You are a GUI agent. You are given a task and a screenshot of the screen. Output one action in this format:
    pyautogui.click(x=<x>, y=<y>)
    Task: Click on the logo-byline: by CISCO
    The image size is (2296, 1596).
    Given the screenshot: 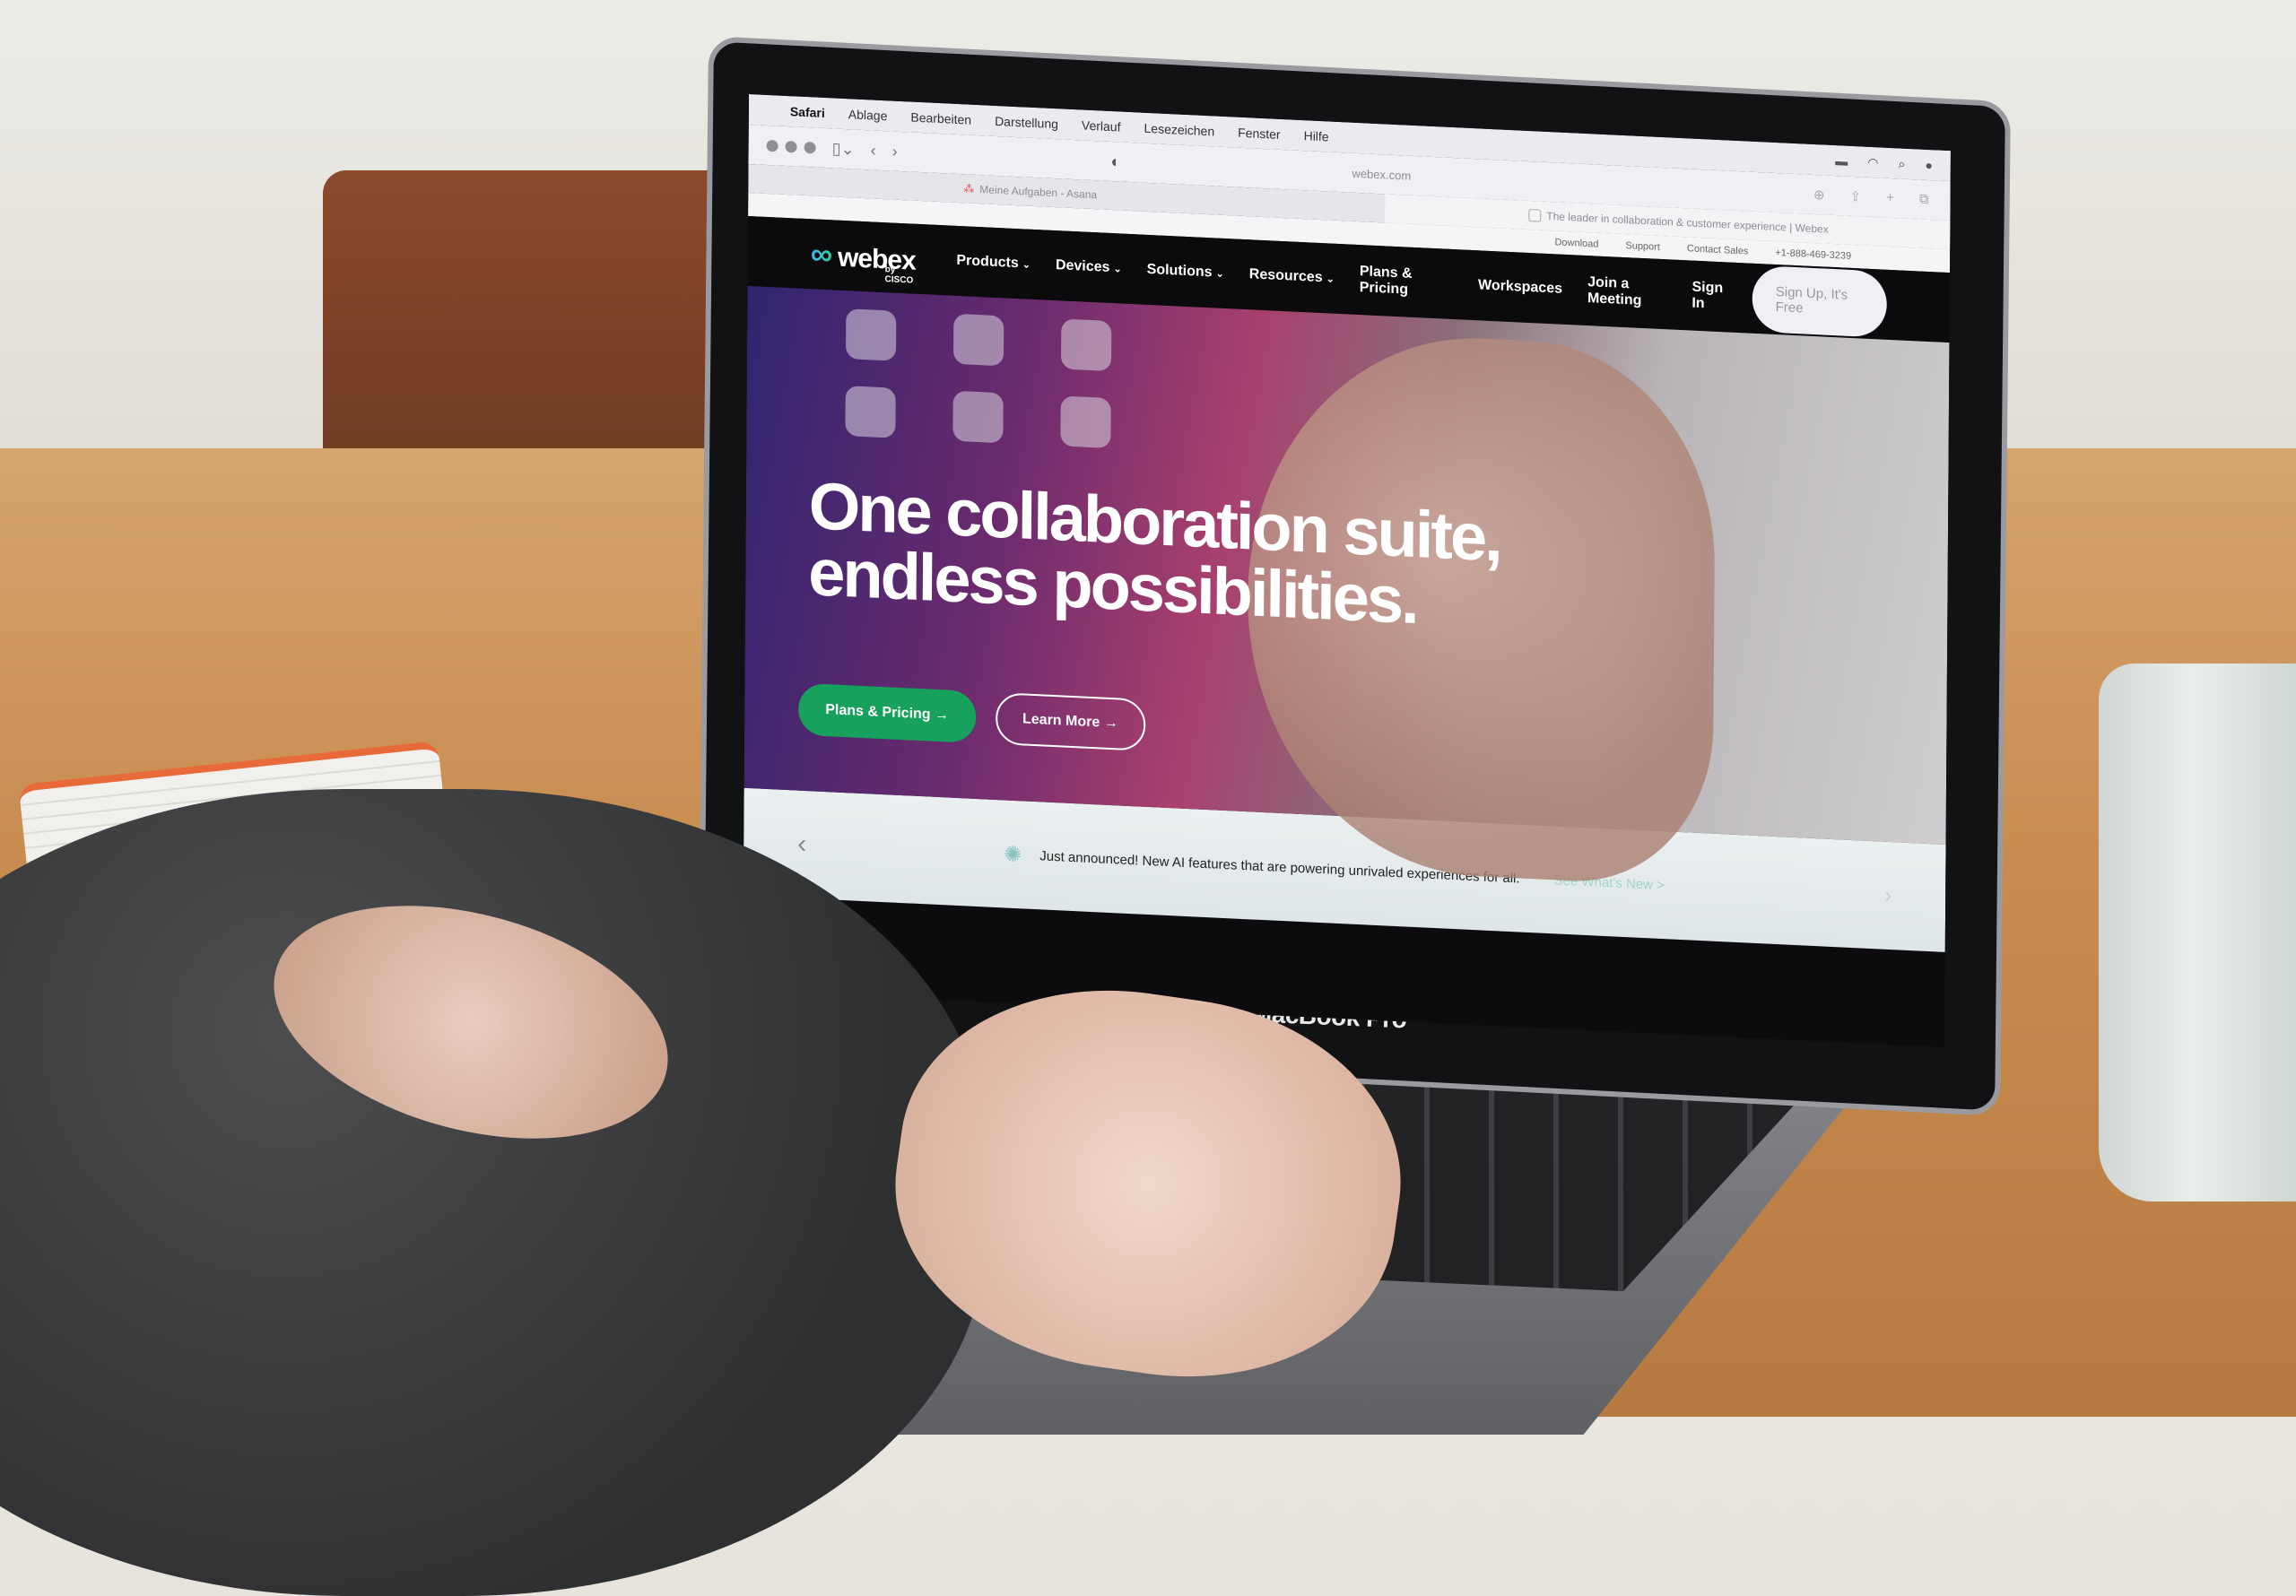 What is the action you would take?
    pyautogui.click(x=899, y=275)
    